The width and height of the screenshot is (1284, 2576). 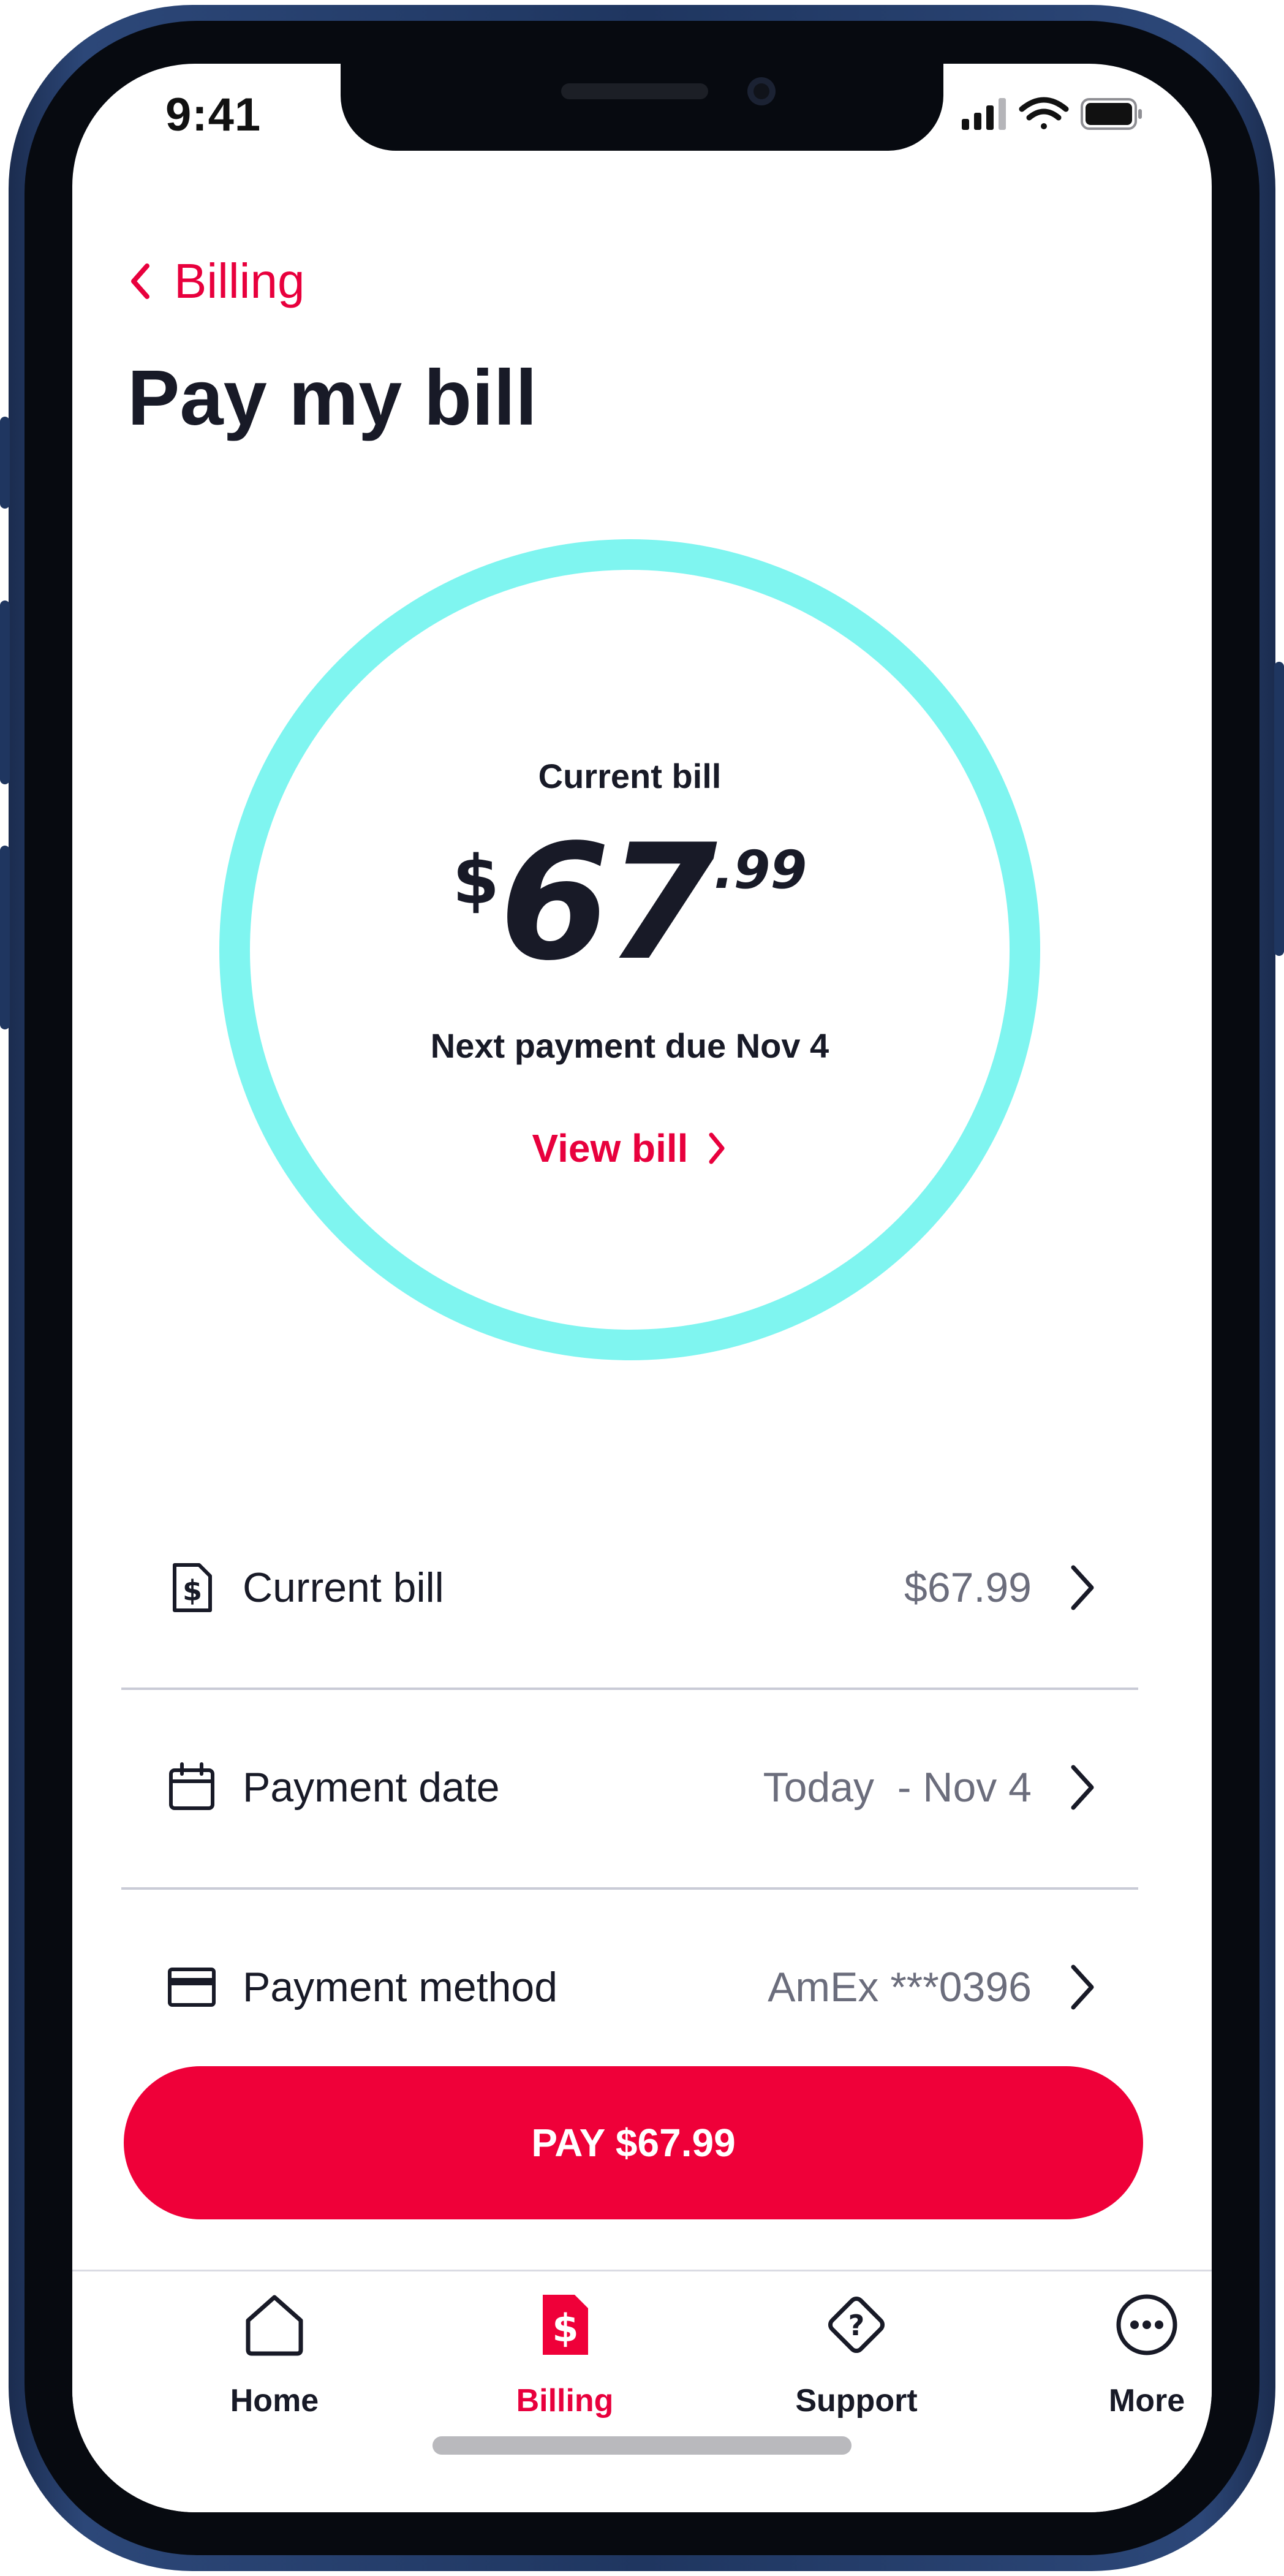 I want to click on phone-side-button-volume-up, so click(x=5, y=692).